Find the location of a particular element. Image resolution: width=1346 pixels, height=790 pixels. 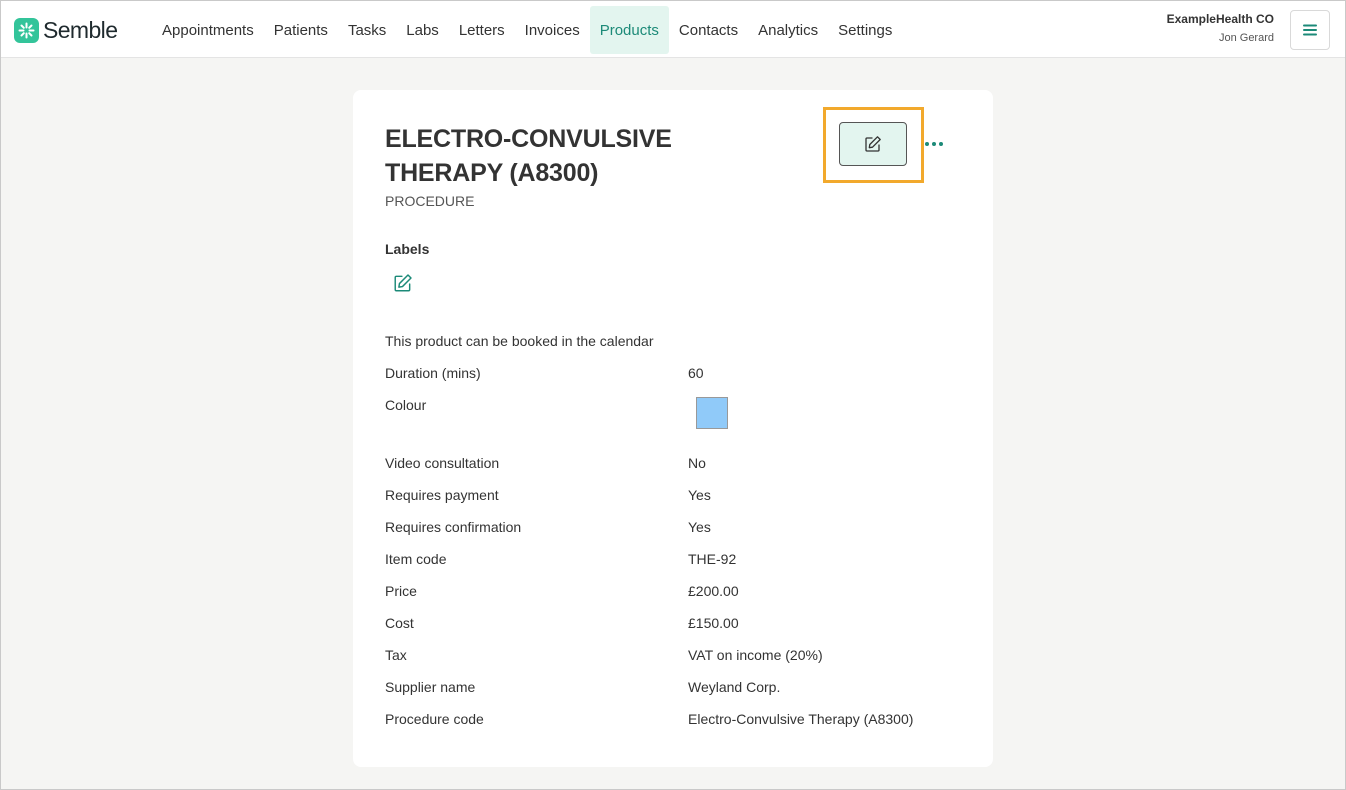

field-row-requires-confirmation: Requires confirmation Yes is located at coordinates (675, 529).